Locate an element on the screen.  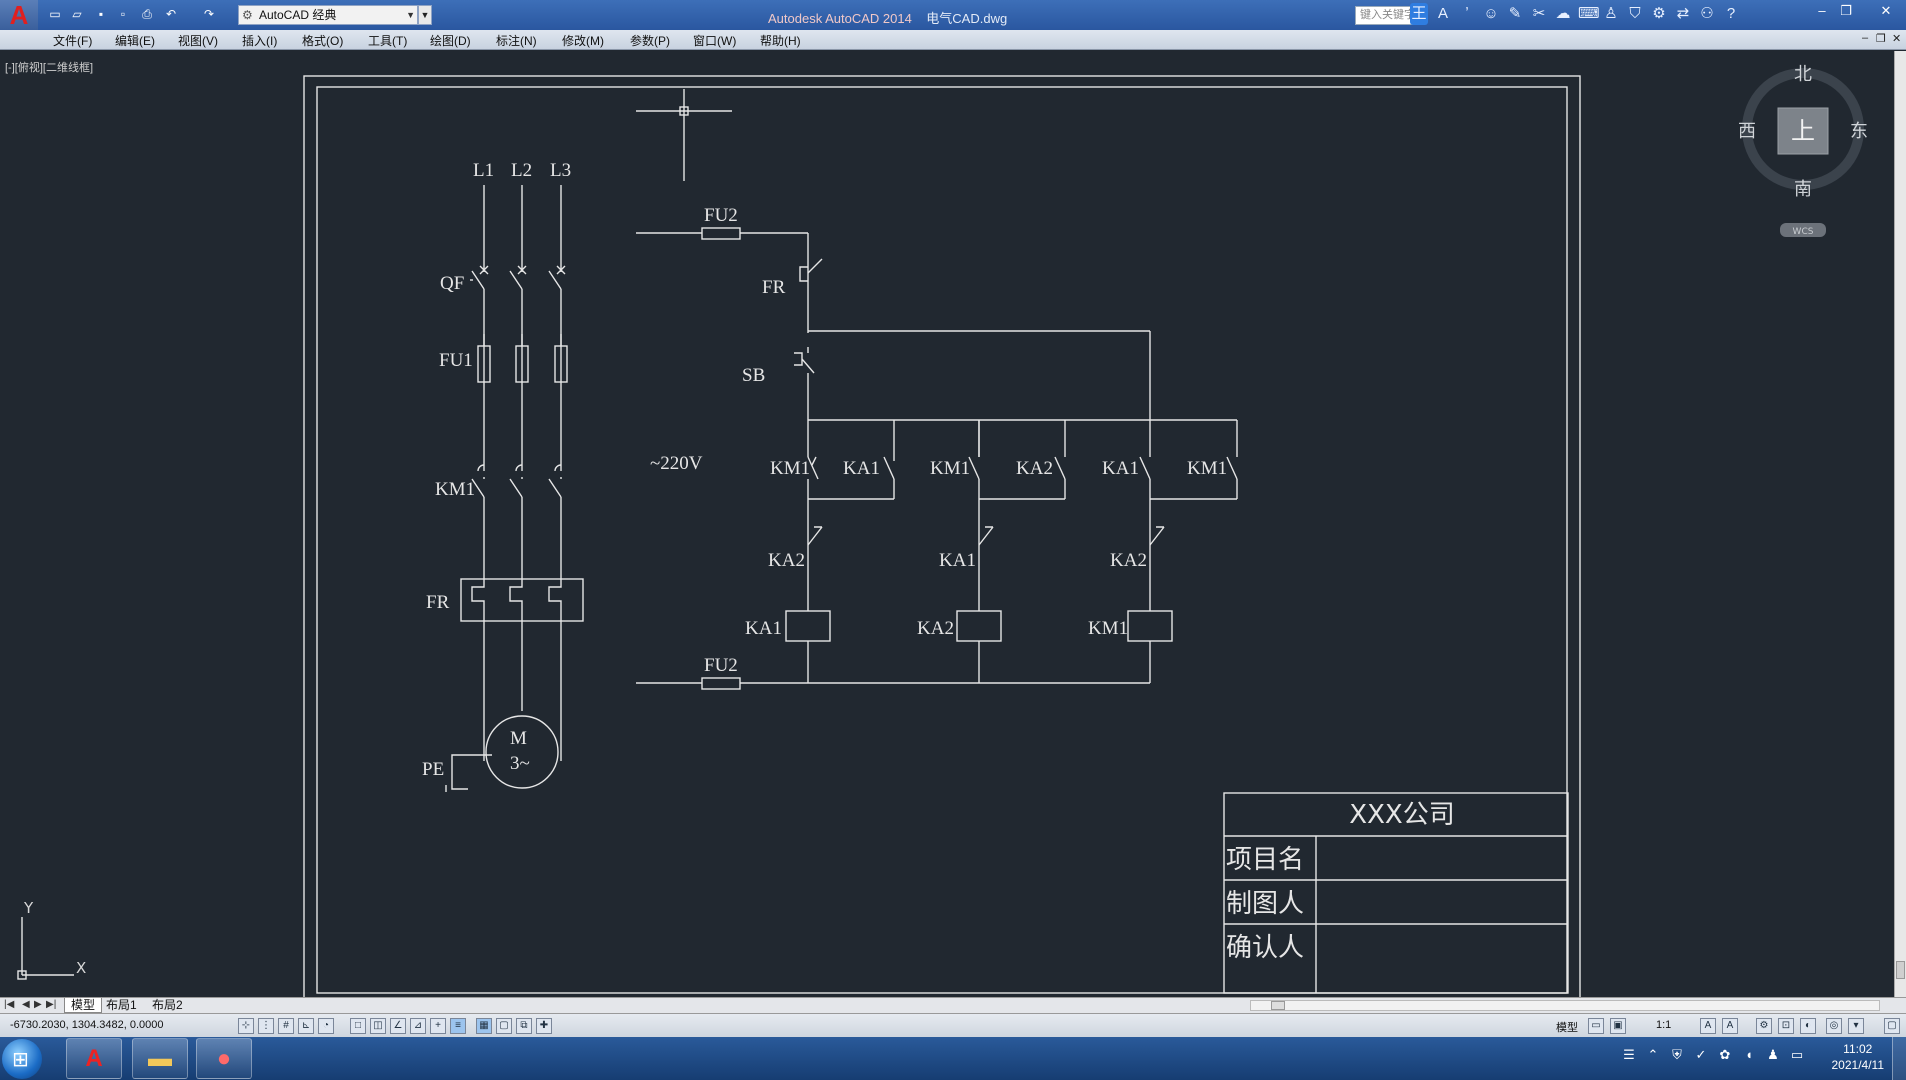
status-menu-icon: ▾ is located at coordinates (1856, 1026).